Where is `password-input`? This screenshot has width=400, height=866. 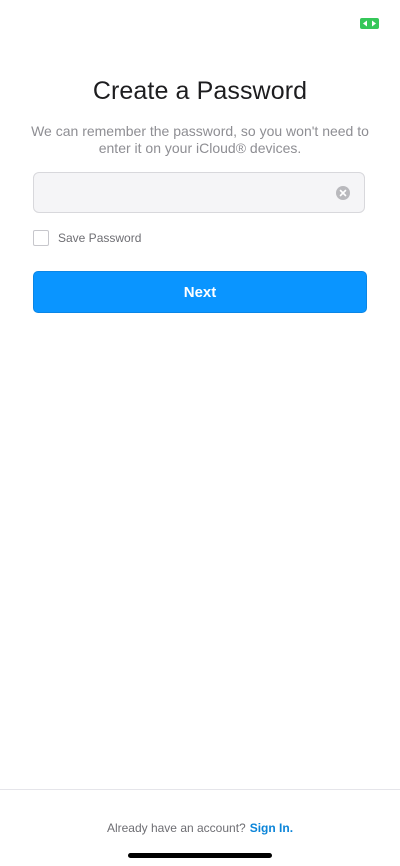
password-input is located at coordinates (186, 194).